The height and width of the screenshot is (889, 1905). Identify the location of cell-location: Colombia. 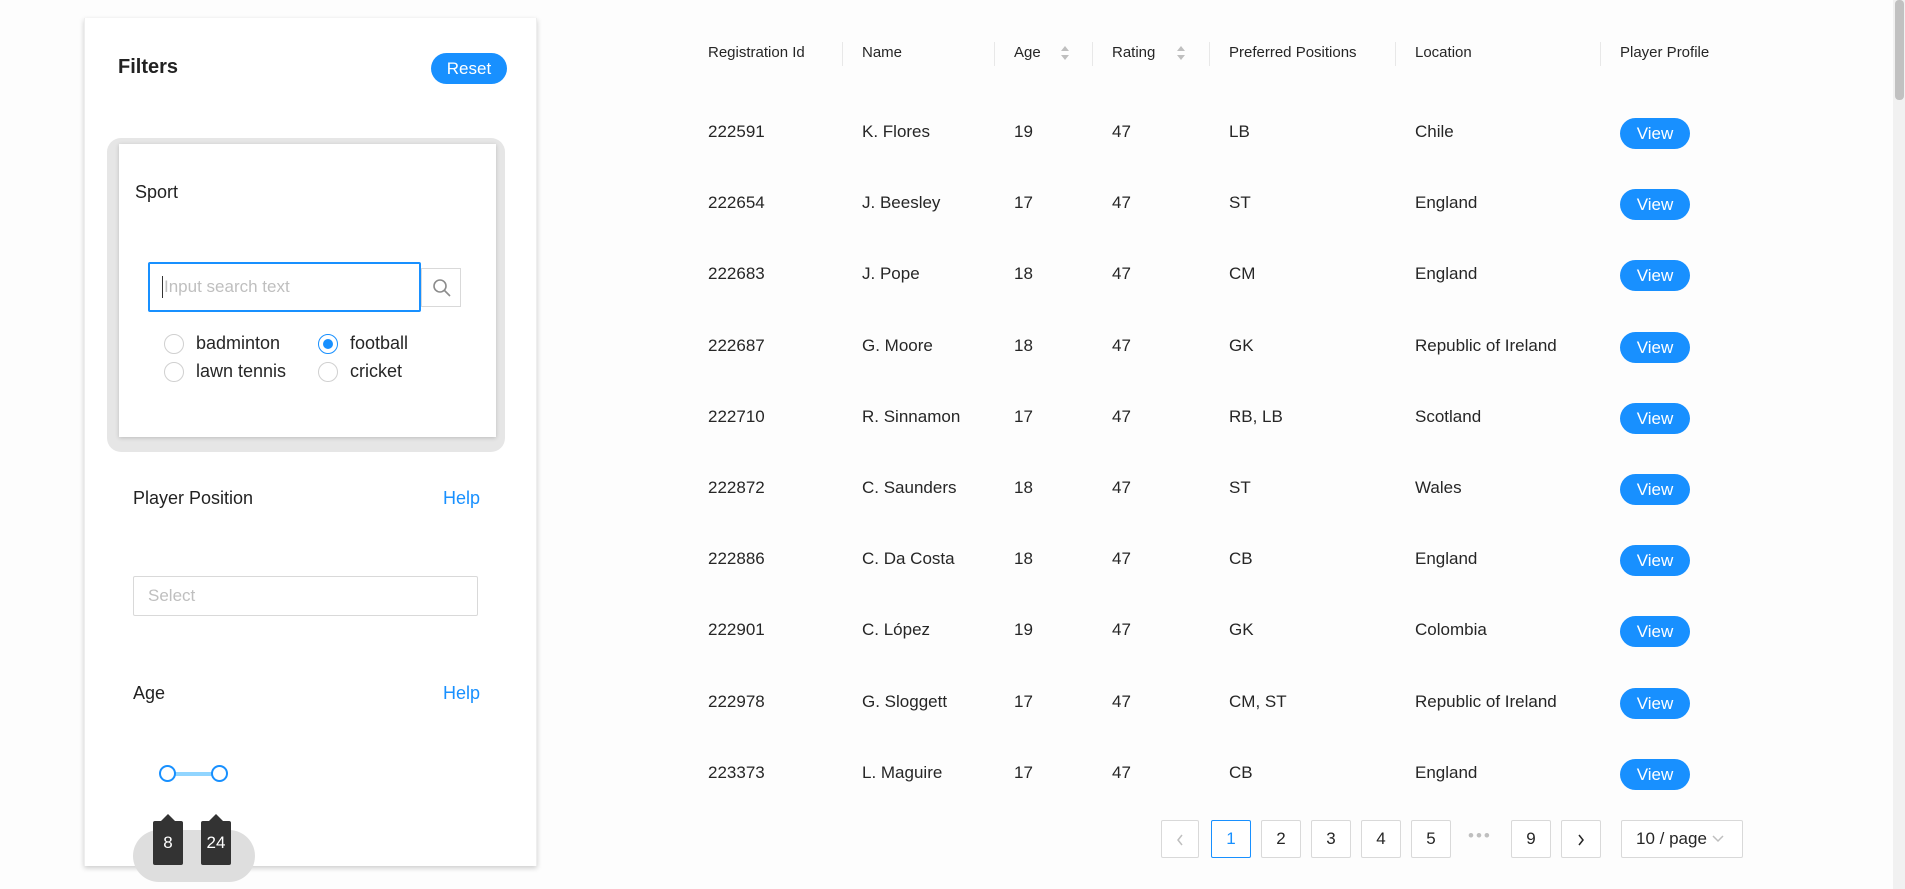
(1451, 629).